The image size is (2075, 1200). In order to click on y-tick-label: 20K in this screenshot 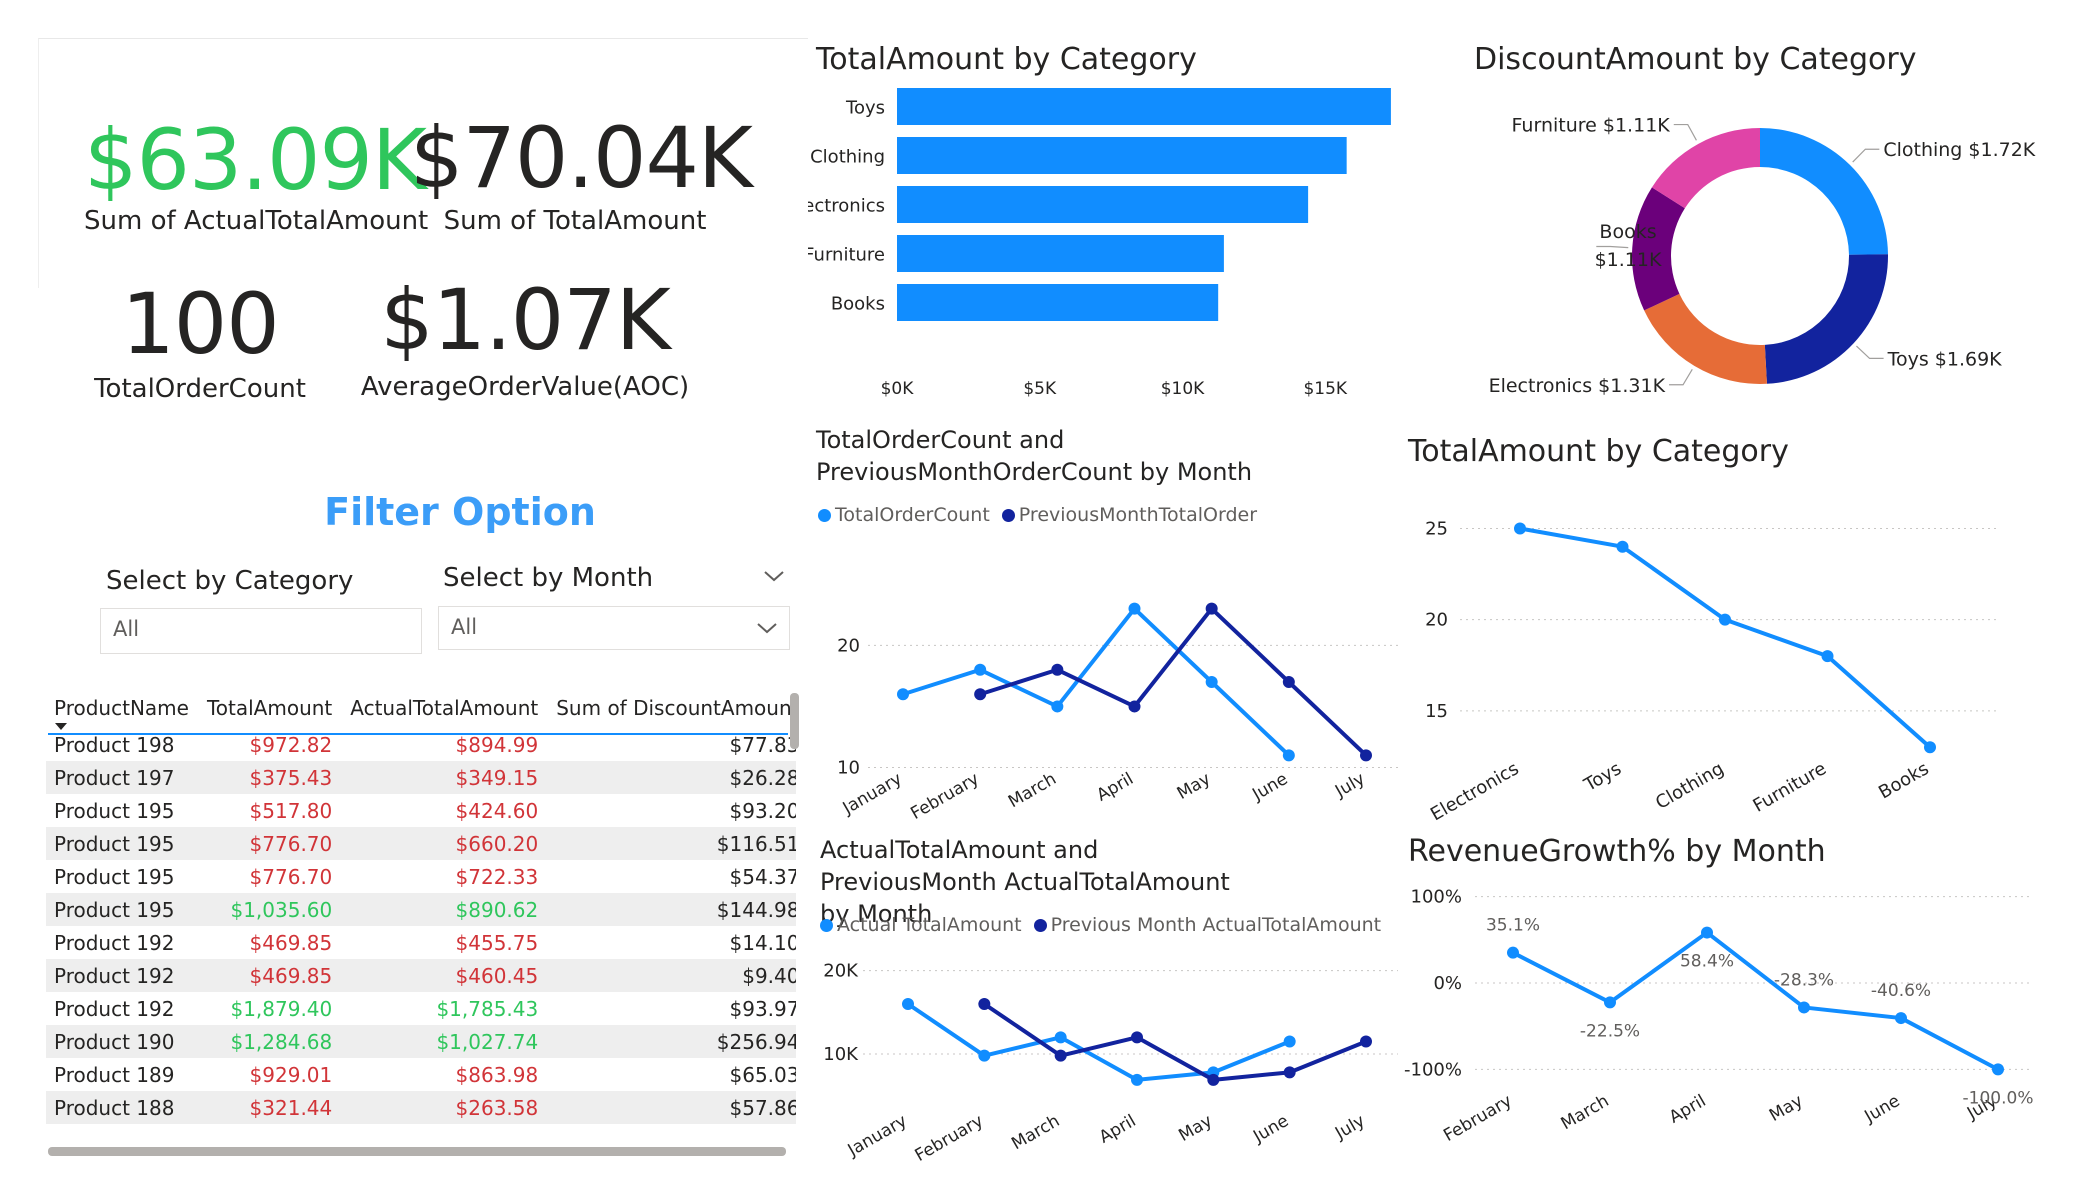, I will do `click(841, 971)`.